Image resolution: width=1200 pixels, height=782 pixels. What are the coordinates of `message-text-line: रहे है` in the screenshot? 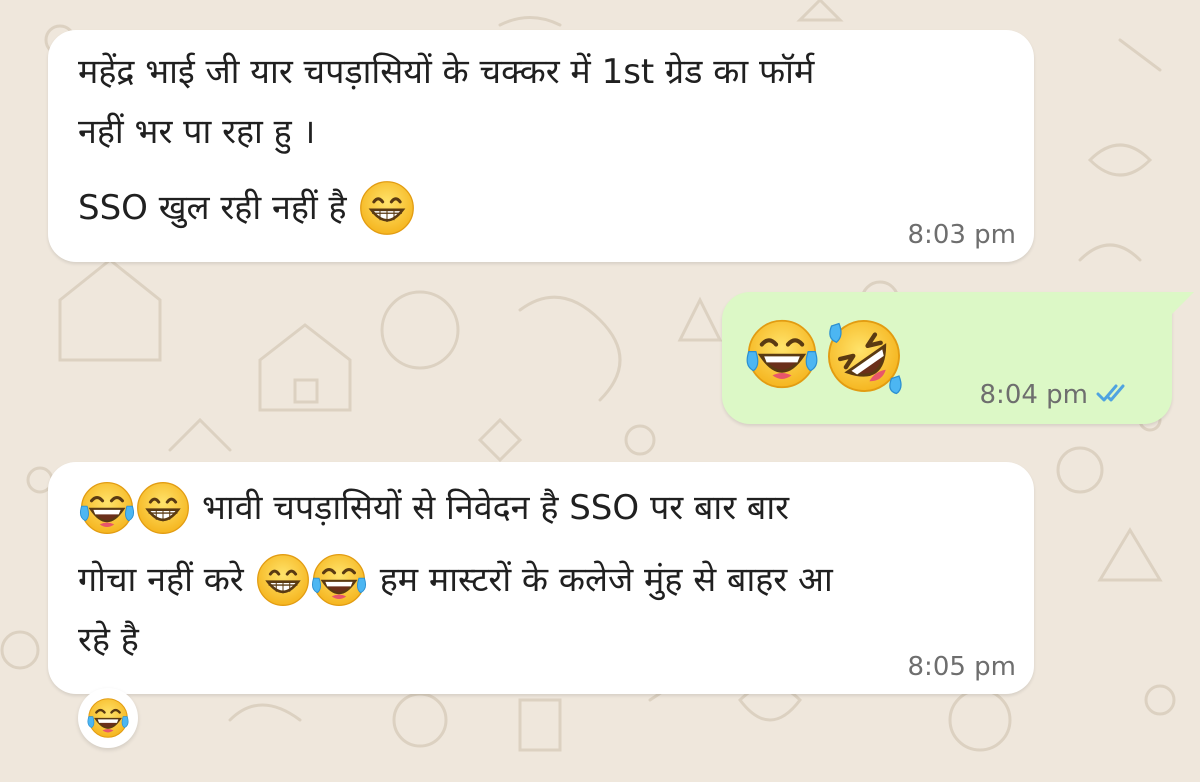 It's located at (108, 640).